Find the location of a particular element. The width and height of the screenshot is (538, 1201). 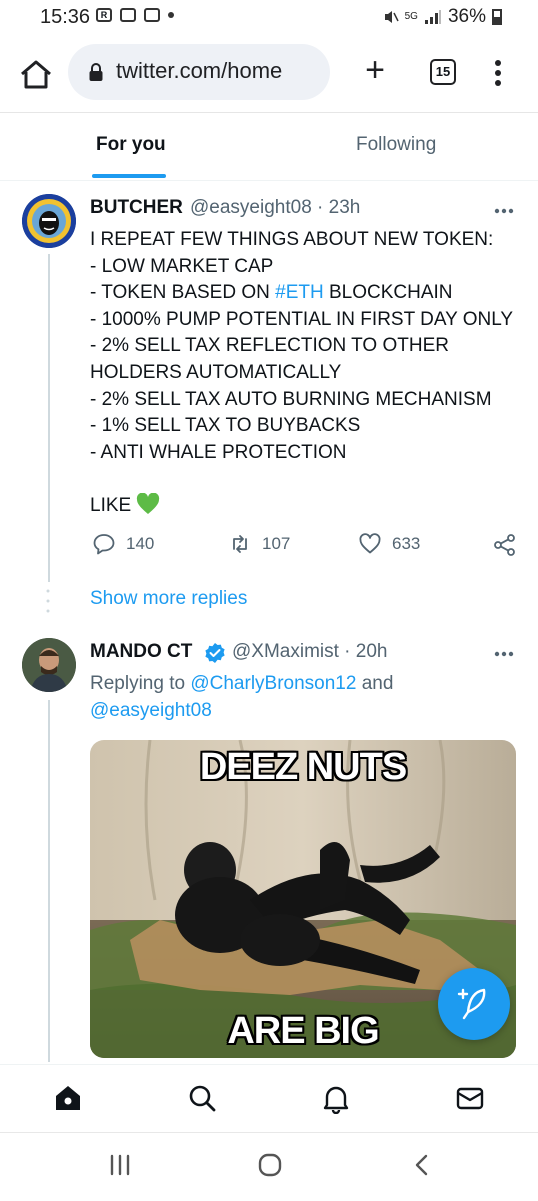

like-count: 633 is located at coordinates (406, 543).